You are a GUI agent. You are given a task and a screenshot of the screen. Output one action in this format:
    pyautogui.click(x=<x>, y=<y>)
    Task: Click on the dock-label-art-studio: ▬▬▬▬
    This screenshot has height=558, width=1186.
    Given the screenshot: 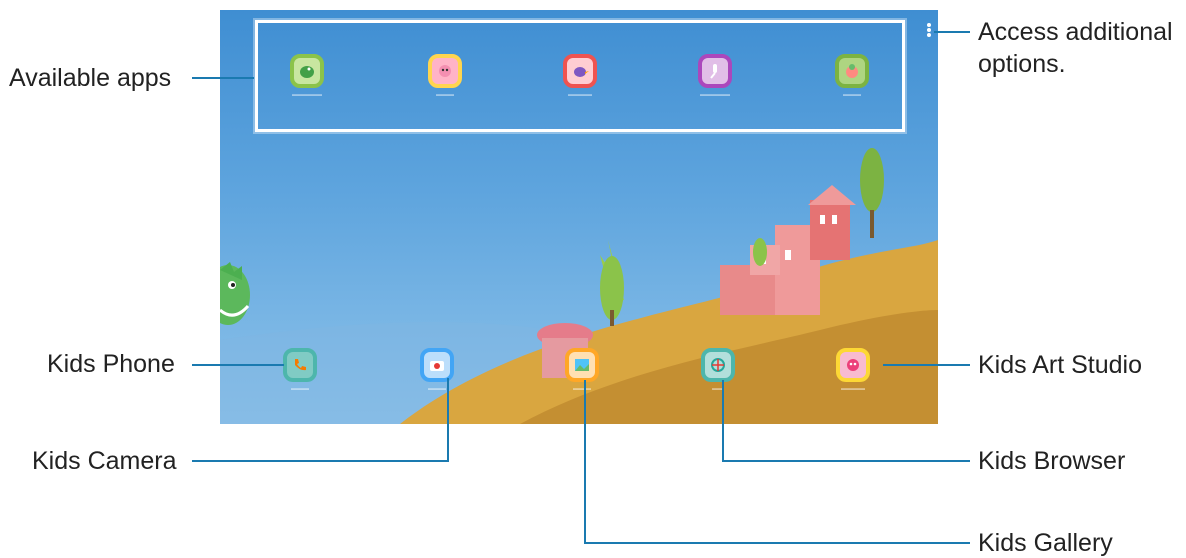 What is the action you would take?
    pyautogui.click(x=853, y=389)
    